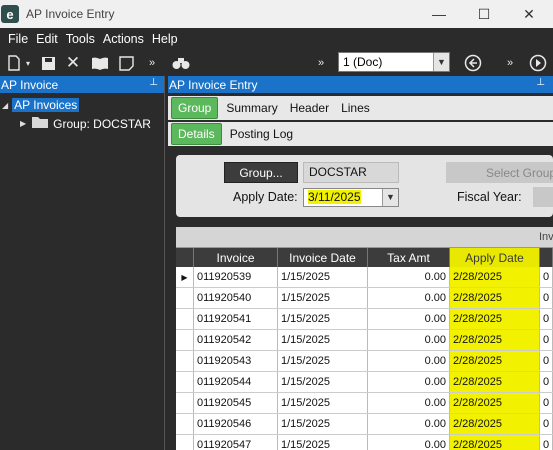  I want to click on play-icon, so click(538, 63).